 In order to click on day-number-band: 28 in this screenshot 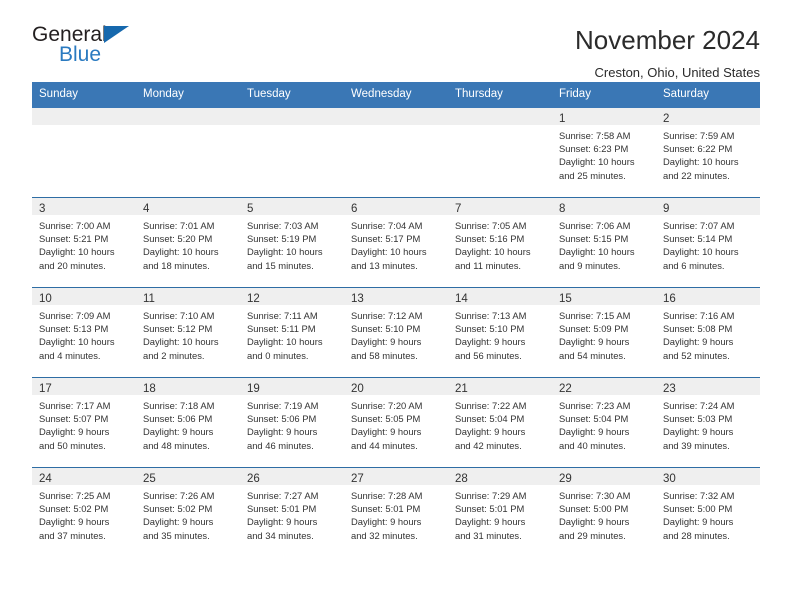, I will do `click(500, 476)`.